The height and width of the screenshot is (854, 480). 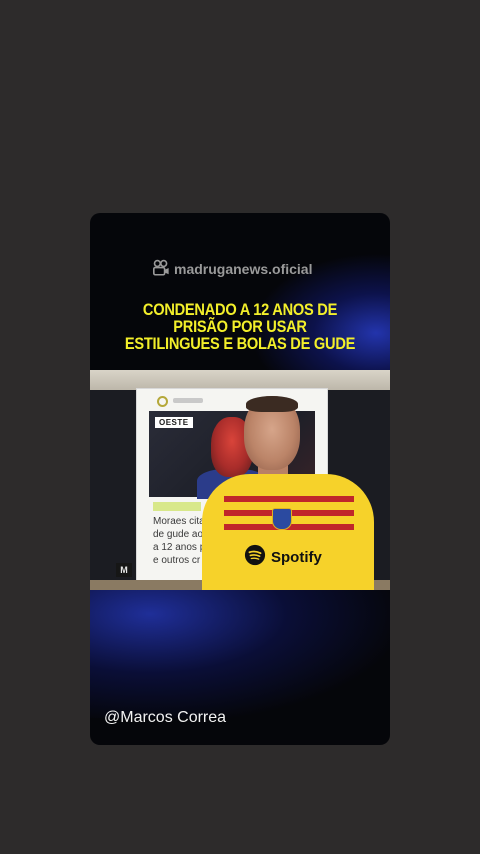 What do you see at coordinates (240, 309) in the screenshot?
I see `headline-line: CONDENADO A 12 ANOS DE` at bounding box center [240, 309].